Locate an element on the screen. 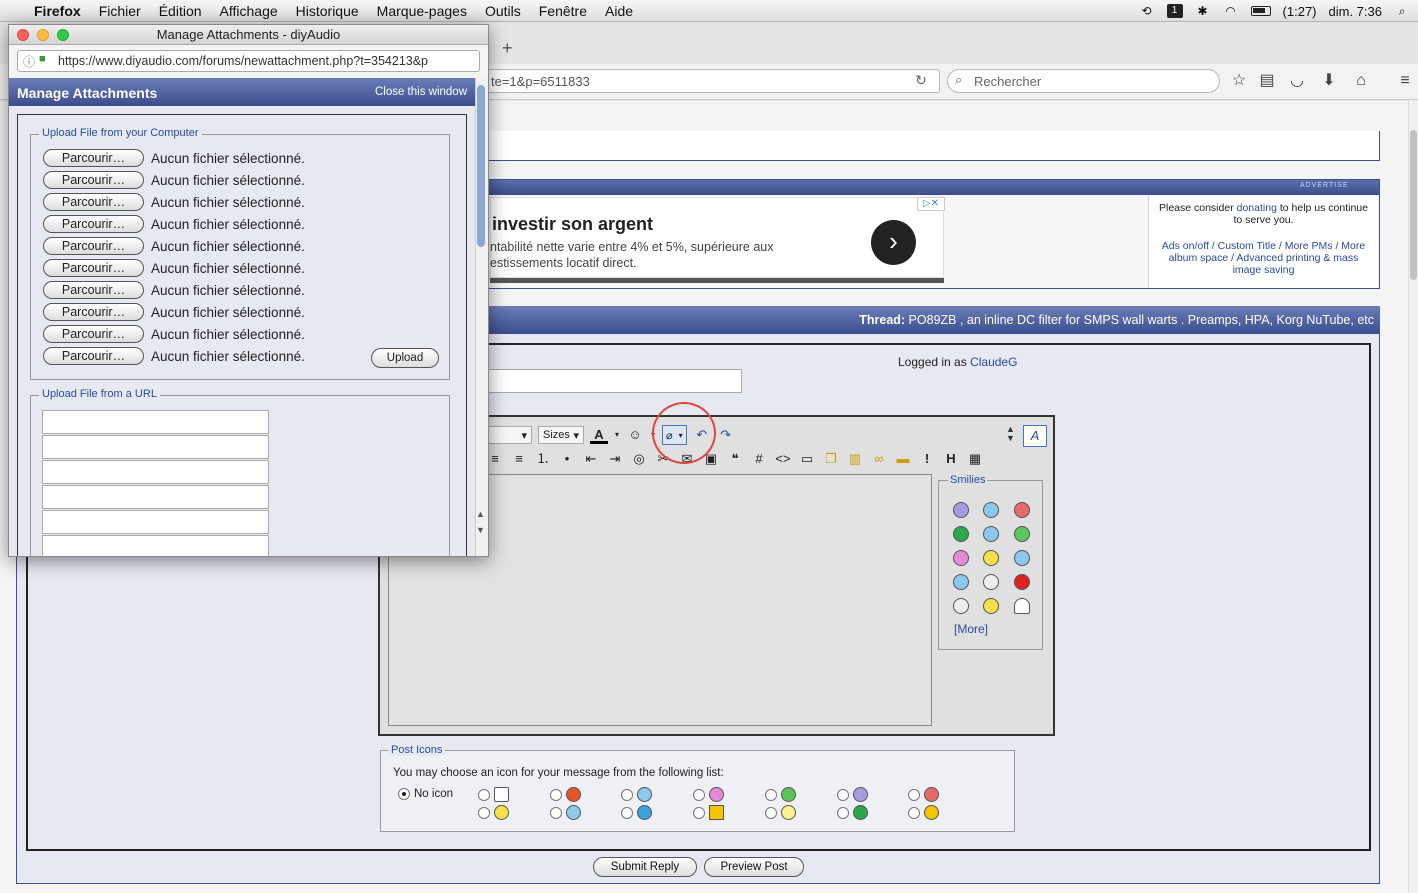 Image resolution: width=1418 pixels, height=893 pixels. status-app-icon: 1 is located at coordinates (1174, 11).